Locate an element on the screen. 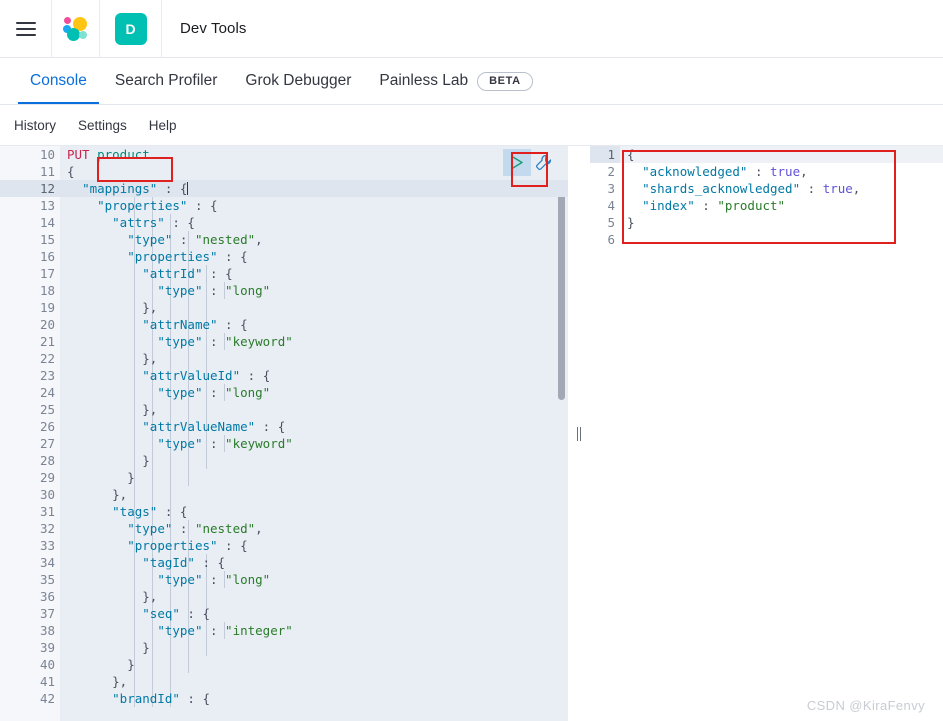 This screenshot has width=943, height=721. code-line: "attrValueId" : { is located at coordinates (314, 375).